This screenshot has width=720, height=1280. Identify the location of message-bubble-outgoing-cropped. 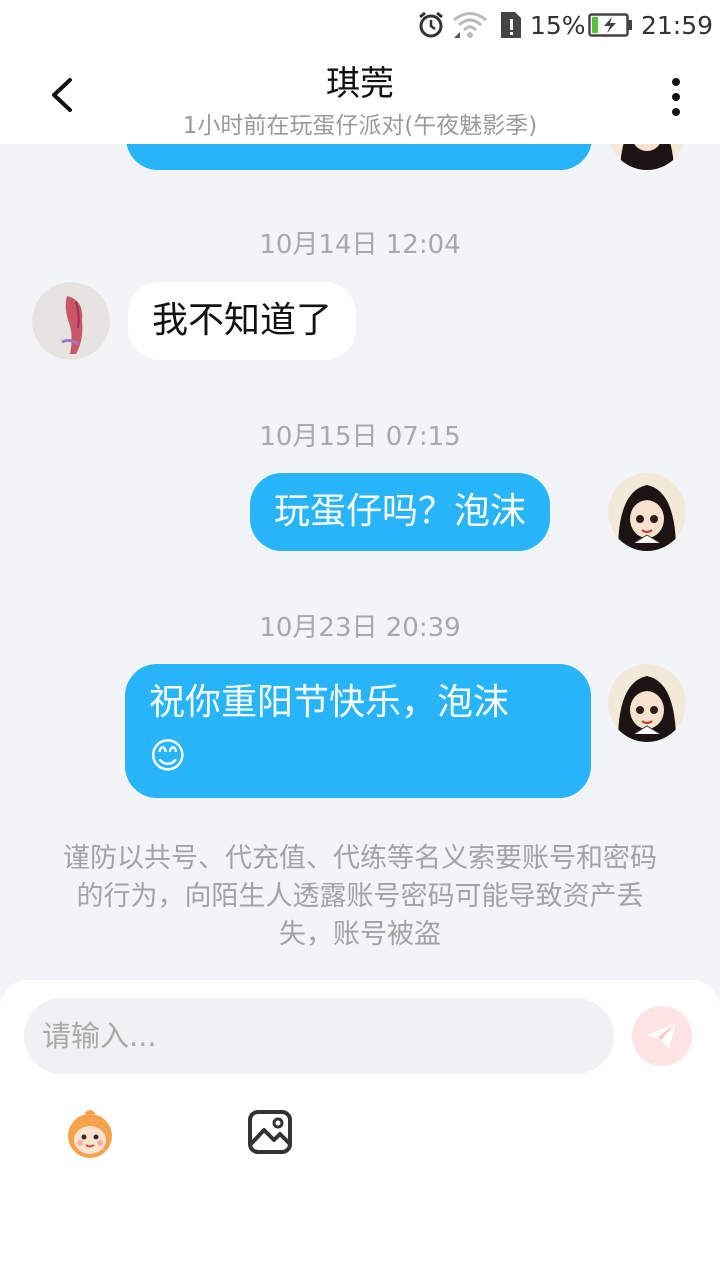
(359, 157).